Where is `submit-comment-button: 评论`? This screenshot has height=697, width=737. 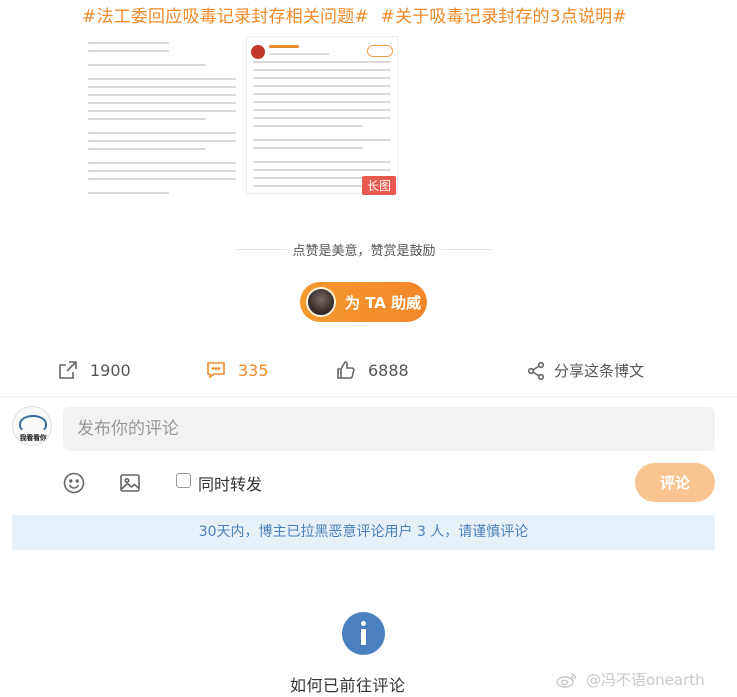 submit-comment-button: 评论 is located at coordinates (675, 482).